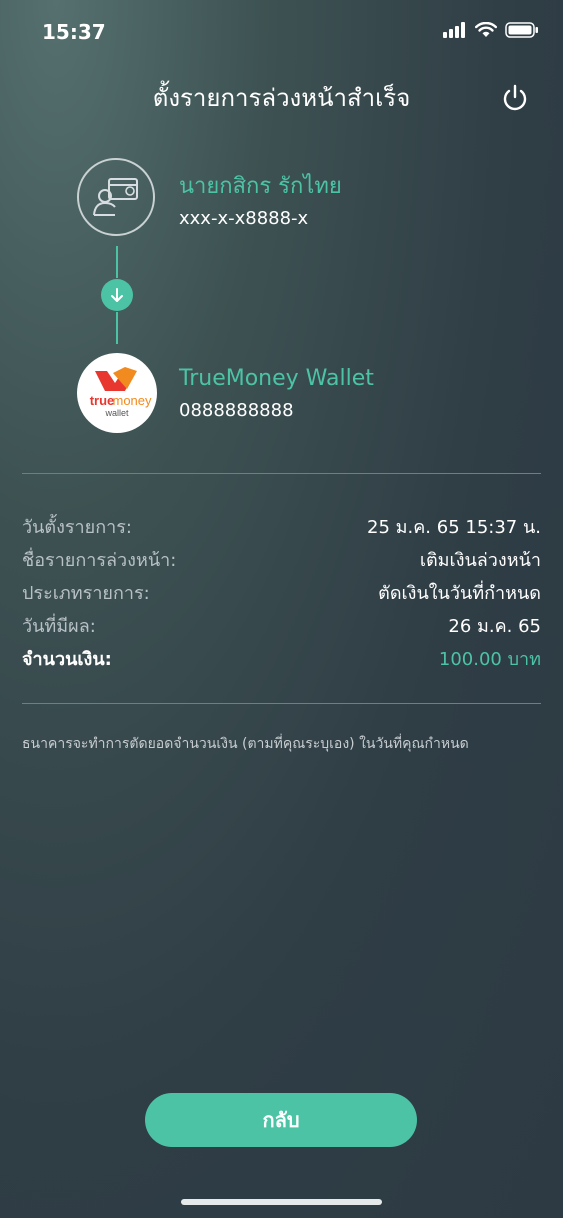  I want to click on status-time: 15:37, so click(74, 32).